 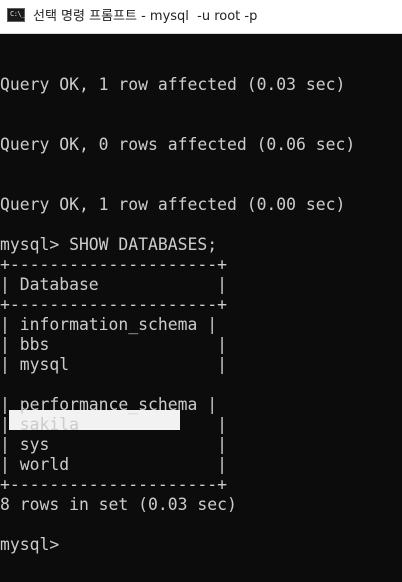 I want to click on command-prompt-icon-label: C:\_, so click(x=17, y=14).